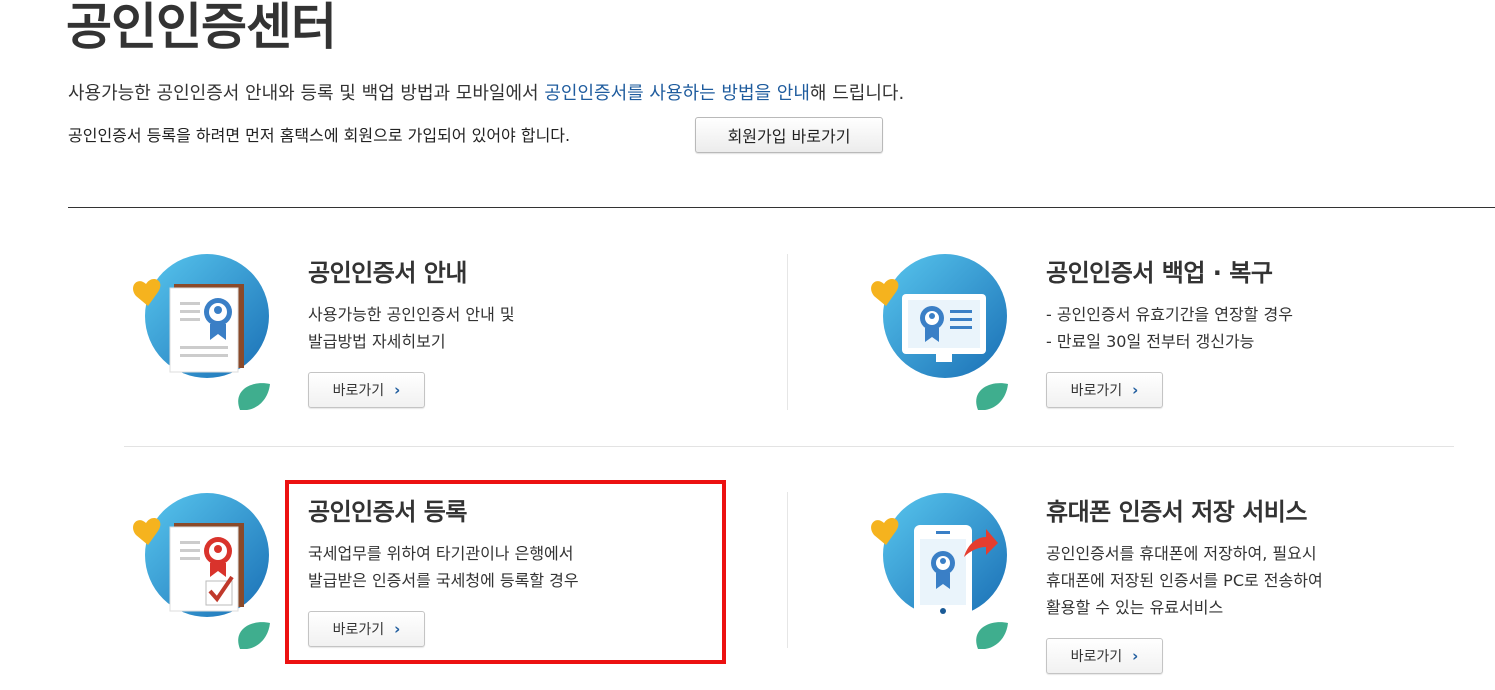  I want to click on card-description-line: - 만료일 30일 전부터 갱신가능, so click(1150, 341).